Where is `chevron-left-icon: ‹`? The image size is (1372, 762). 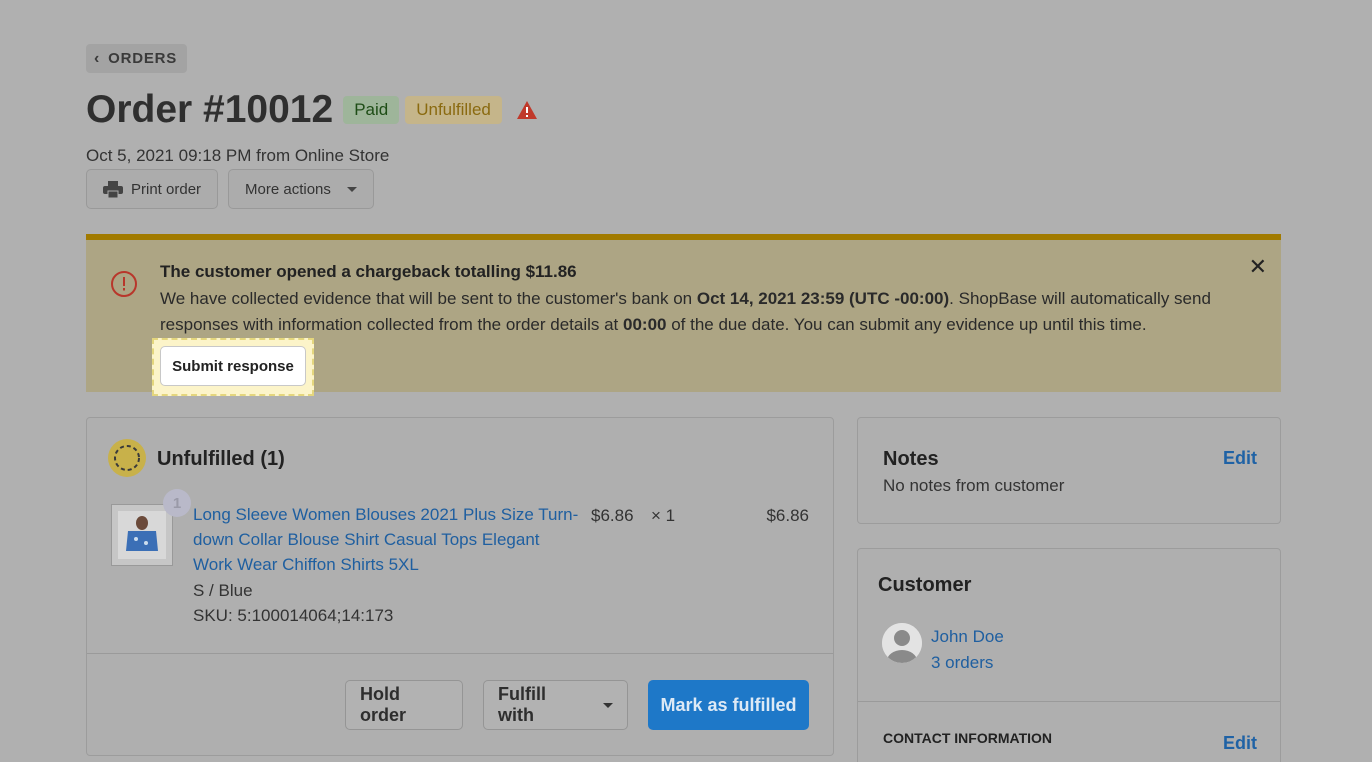 chevron-left-icon: ‹ is located at coordinates (97, 58).